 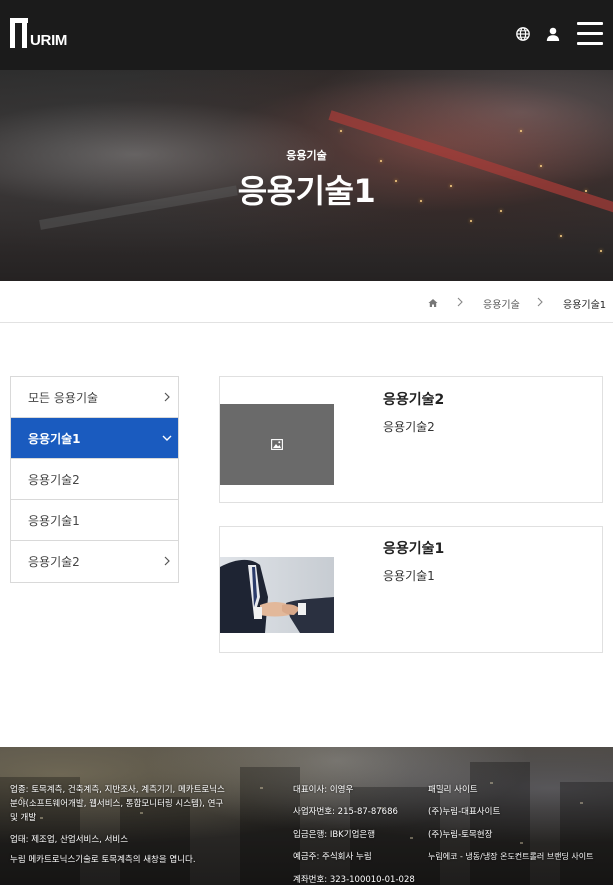 What do you see at coordinates (167, 438) in the screenshot?
I see `chevron-down-icon` at bounding box center [167, 438].